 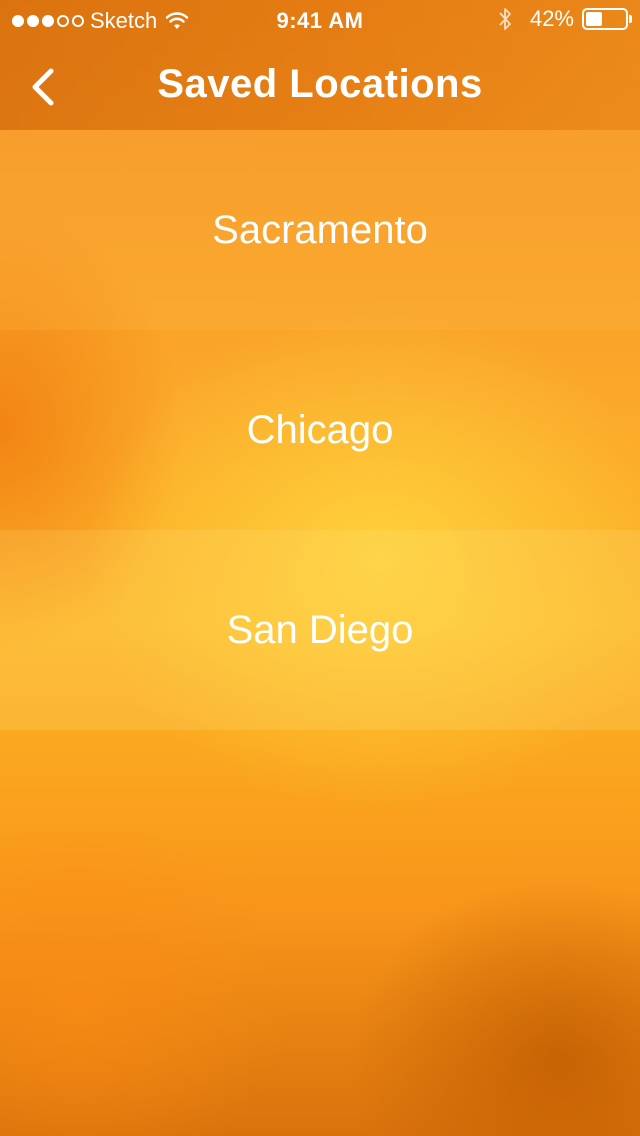 What do you see at coordinates (607, 19) in the screenshot?
I see `battery-icon` at bounding box center [607, 19].